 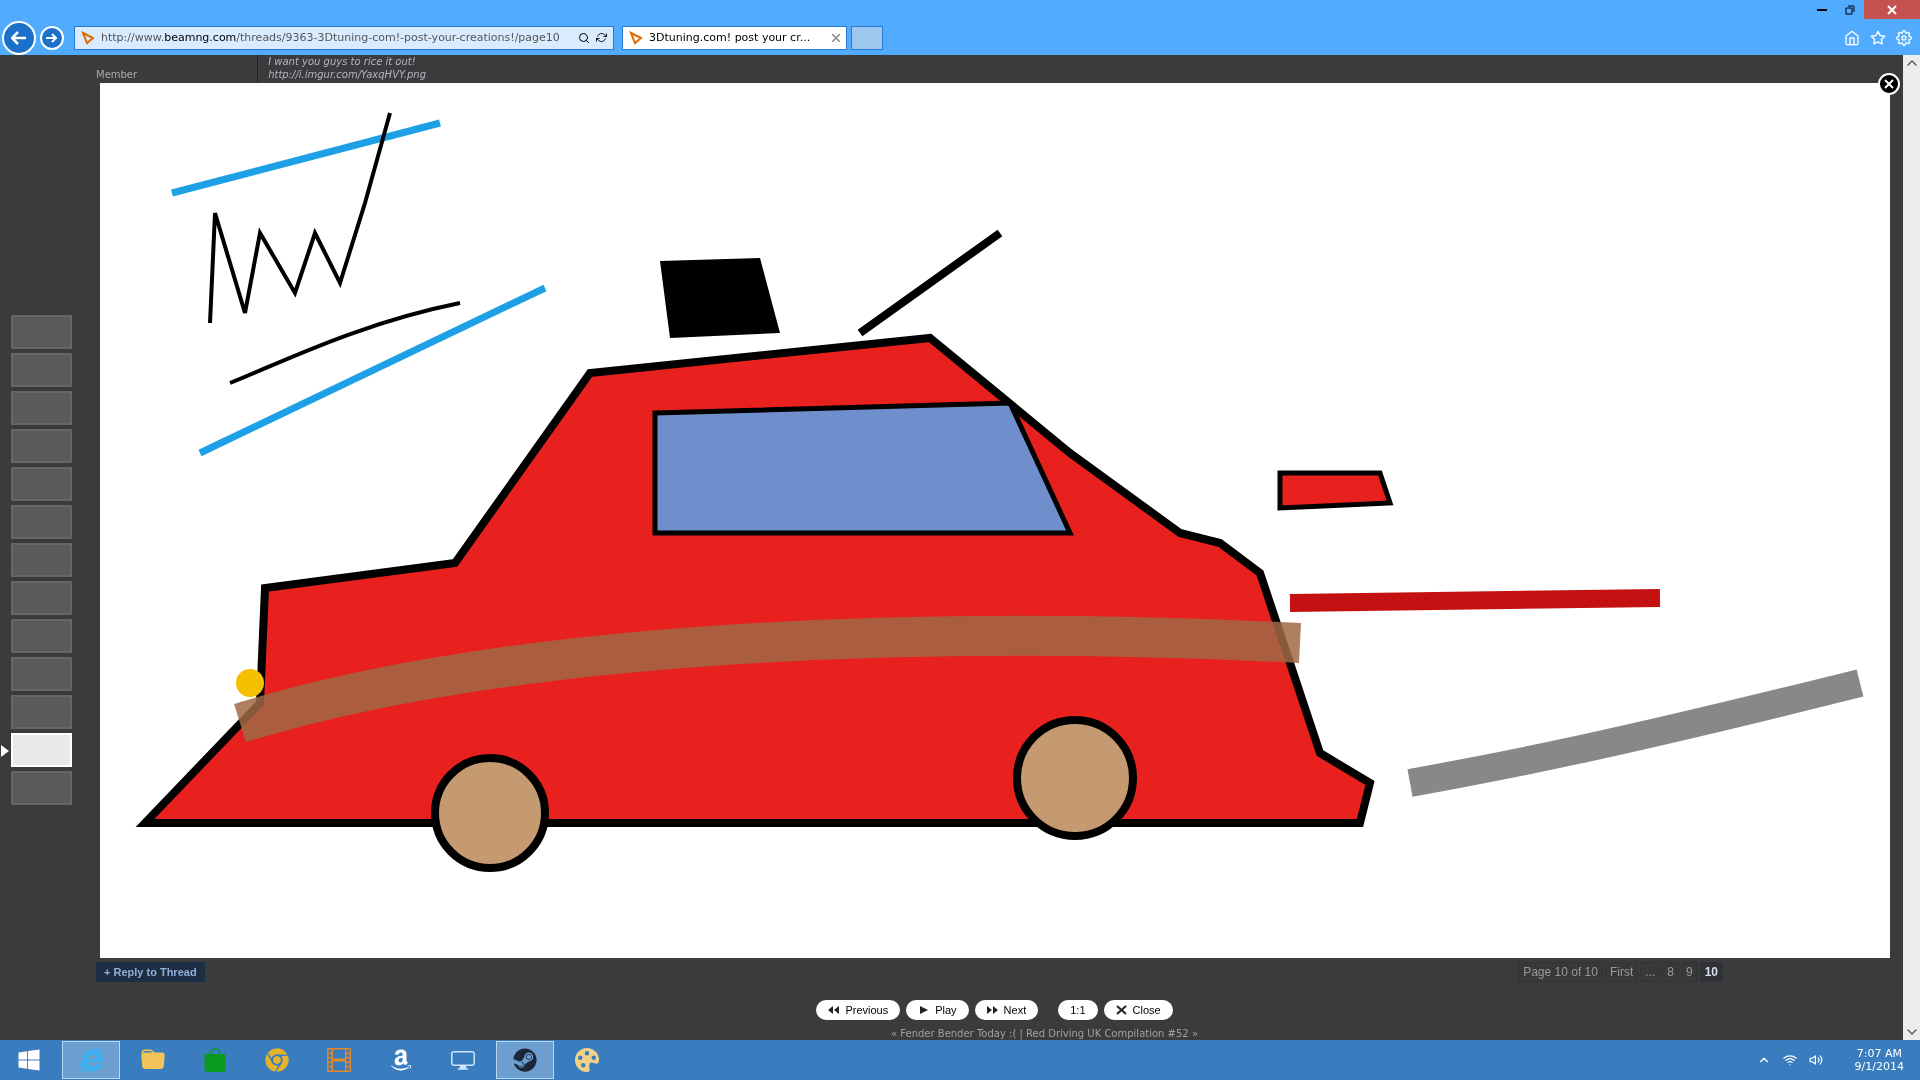 What do you see at coordinates (867, 37) in the screenshot?
I see `new-tab-button` at bounding box center [867, 37].